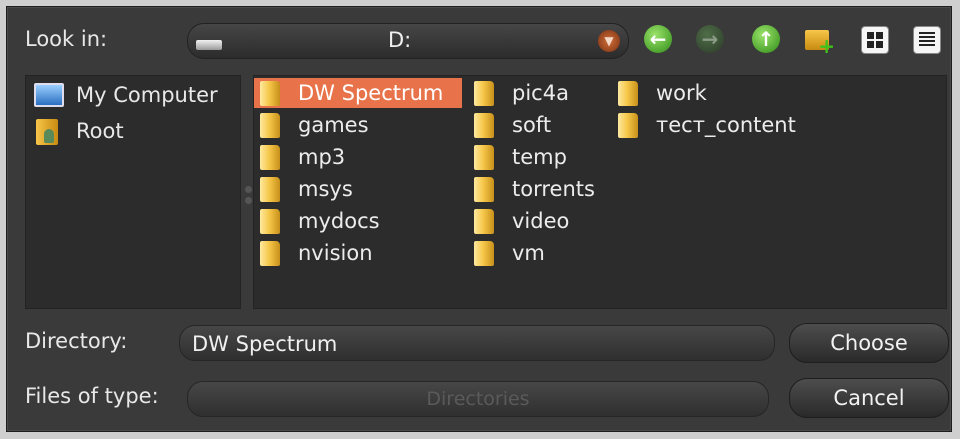 Image resolution: width=960 pixels, height=439 pixels. Describe the element at coordinates (538, 93) in the screenshot. I see `list-item: pic4a` at that location.